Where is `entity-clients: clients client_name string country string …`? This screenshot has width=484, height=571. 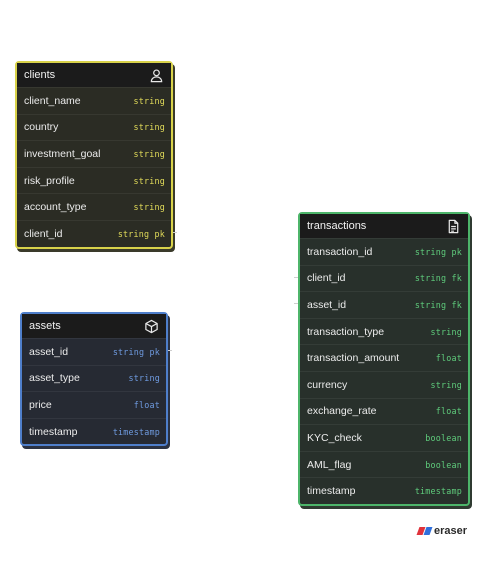 entity-clients: clients client_name string country string … is located at coordinates (94, 155).